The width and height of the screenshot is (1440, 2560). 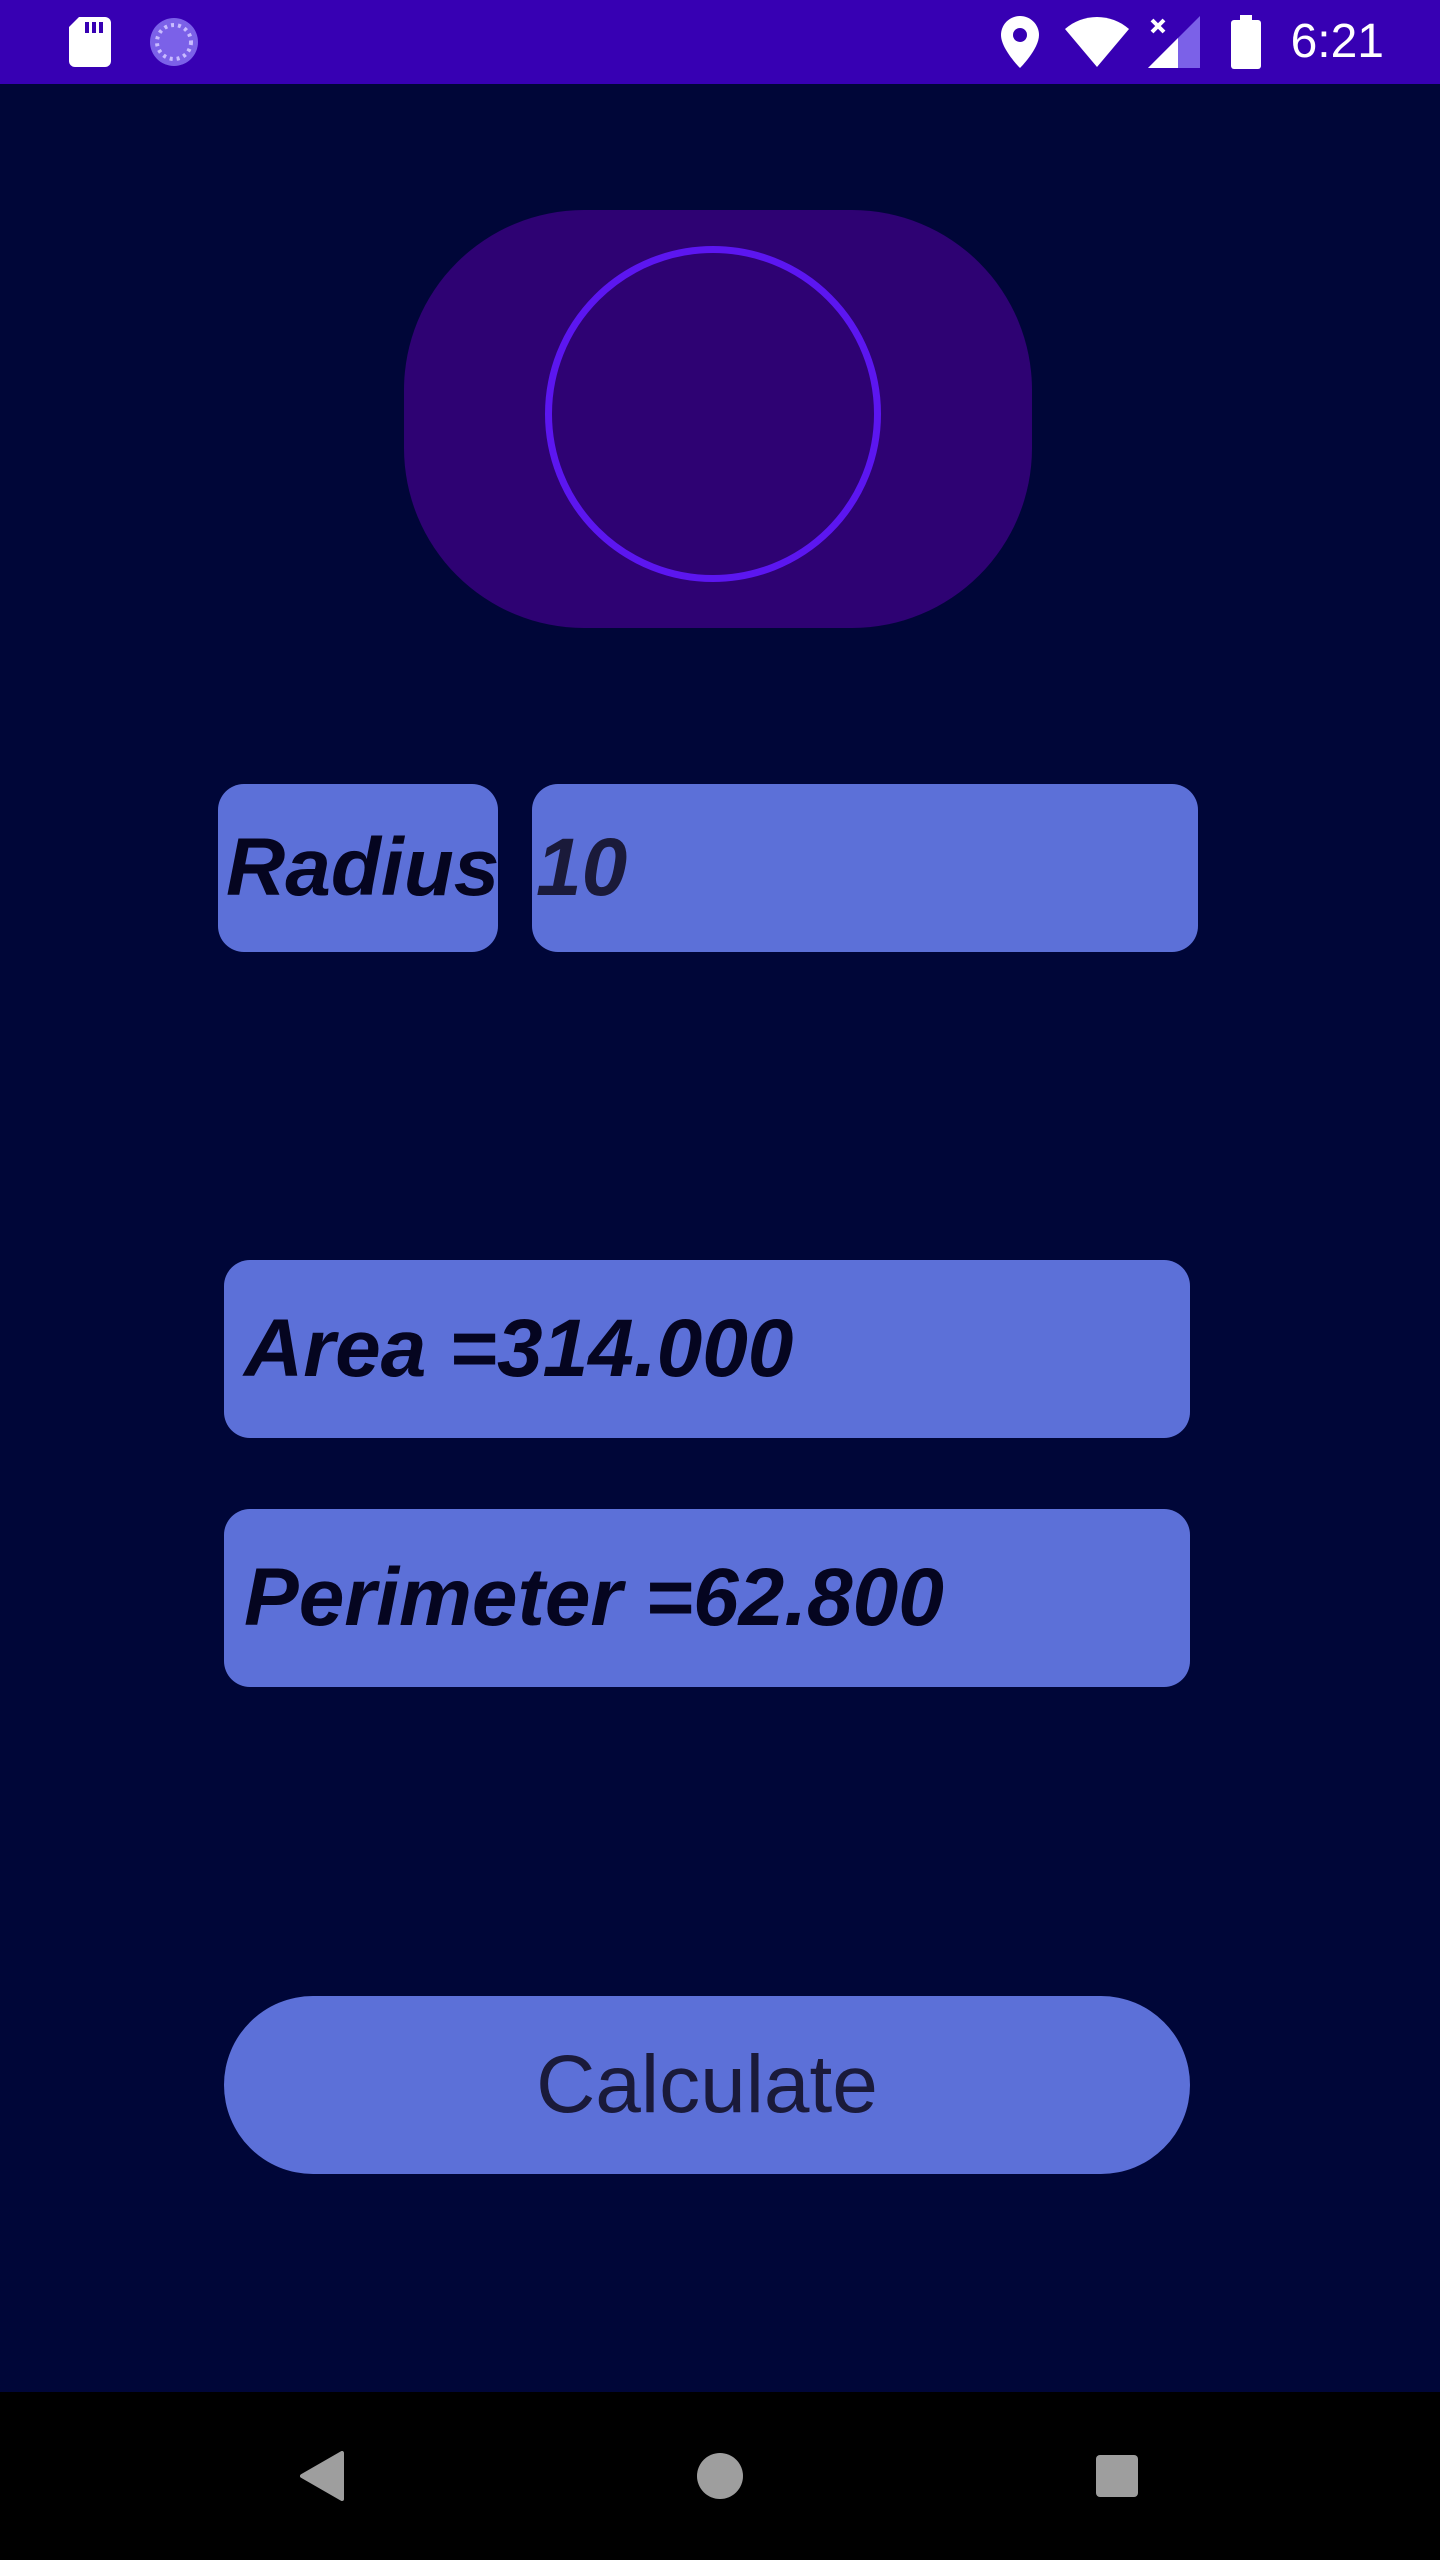 I want to click on location-icon, so click(x=1020, y=42).